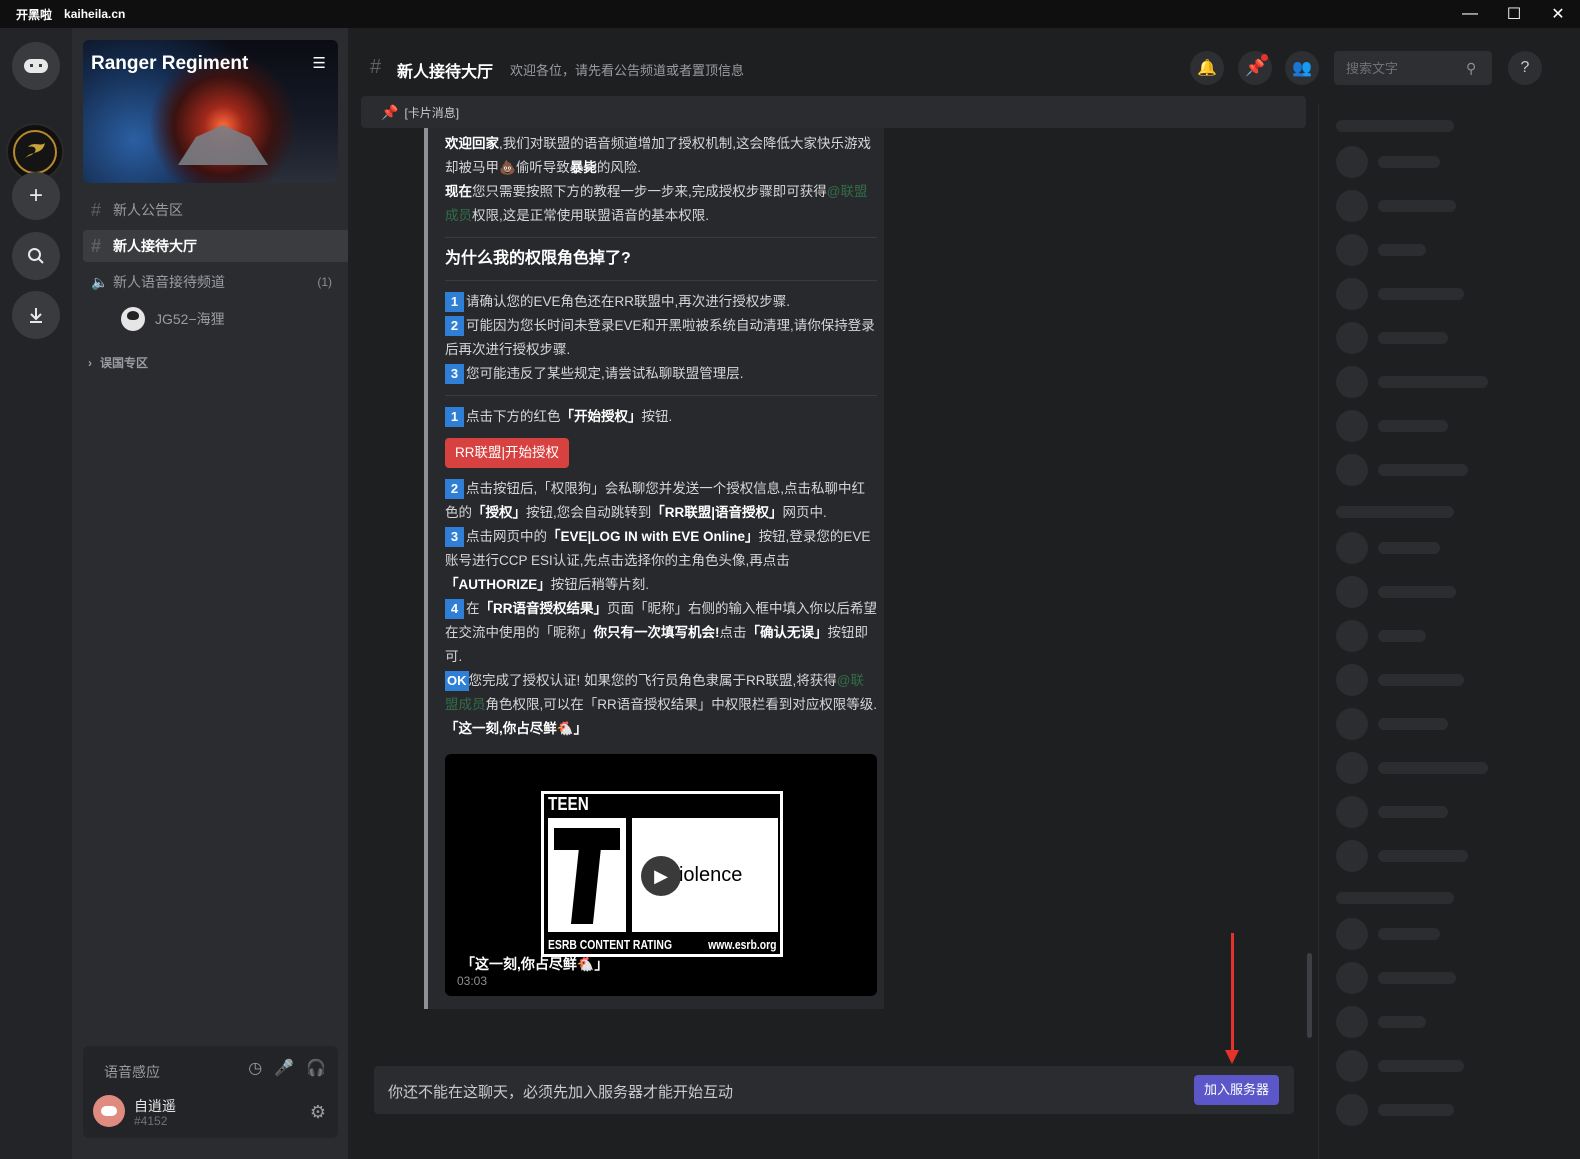  What do you see at coordinates (652, 680) in the screenshot?
I see `text: 您完成了授权认证! 如果您的飞行员角色隶属于RR联盟,将获得` at bounding box center [652, 680].